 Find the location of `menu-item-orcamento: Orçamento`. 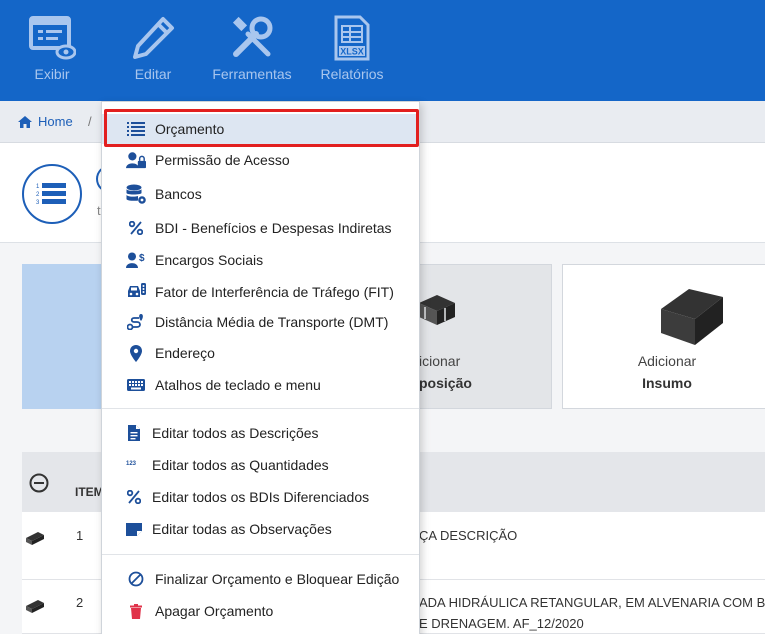

menu-item-orcamento: Orçamento is located at coordinates (260, 129).